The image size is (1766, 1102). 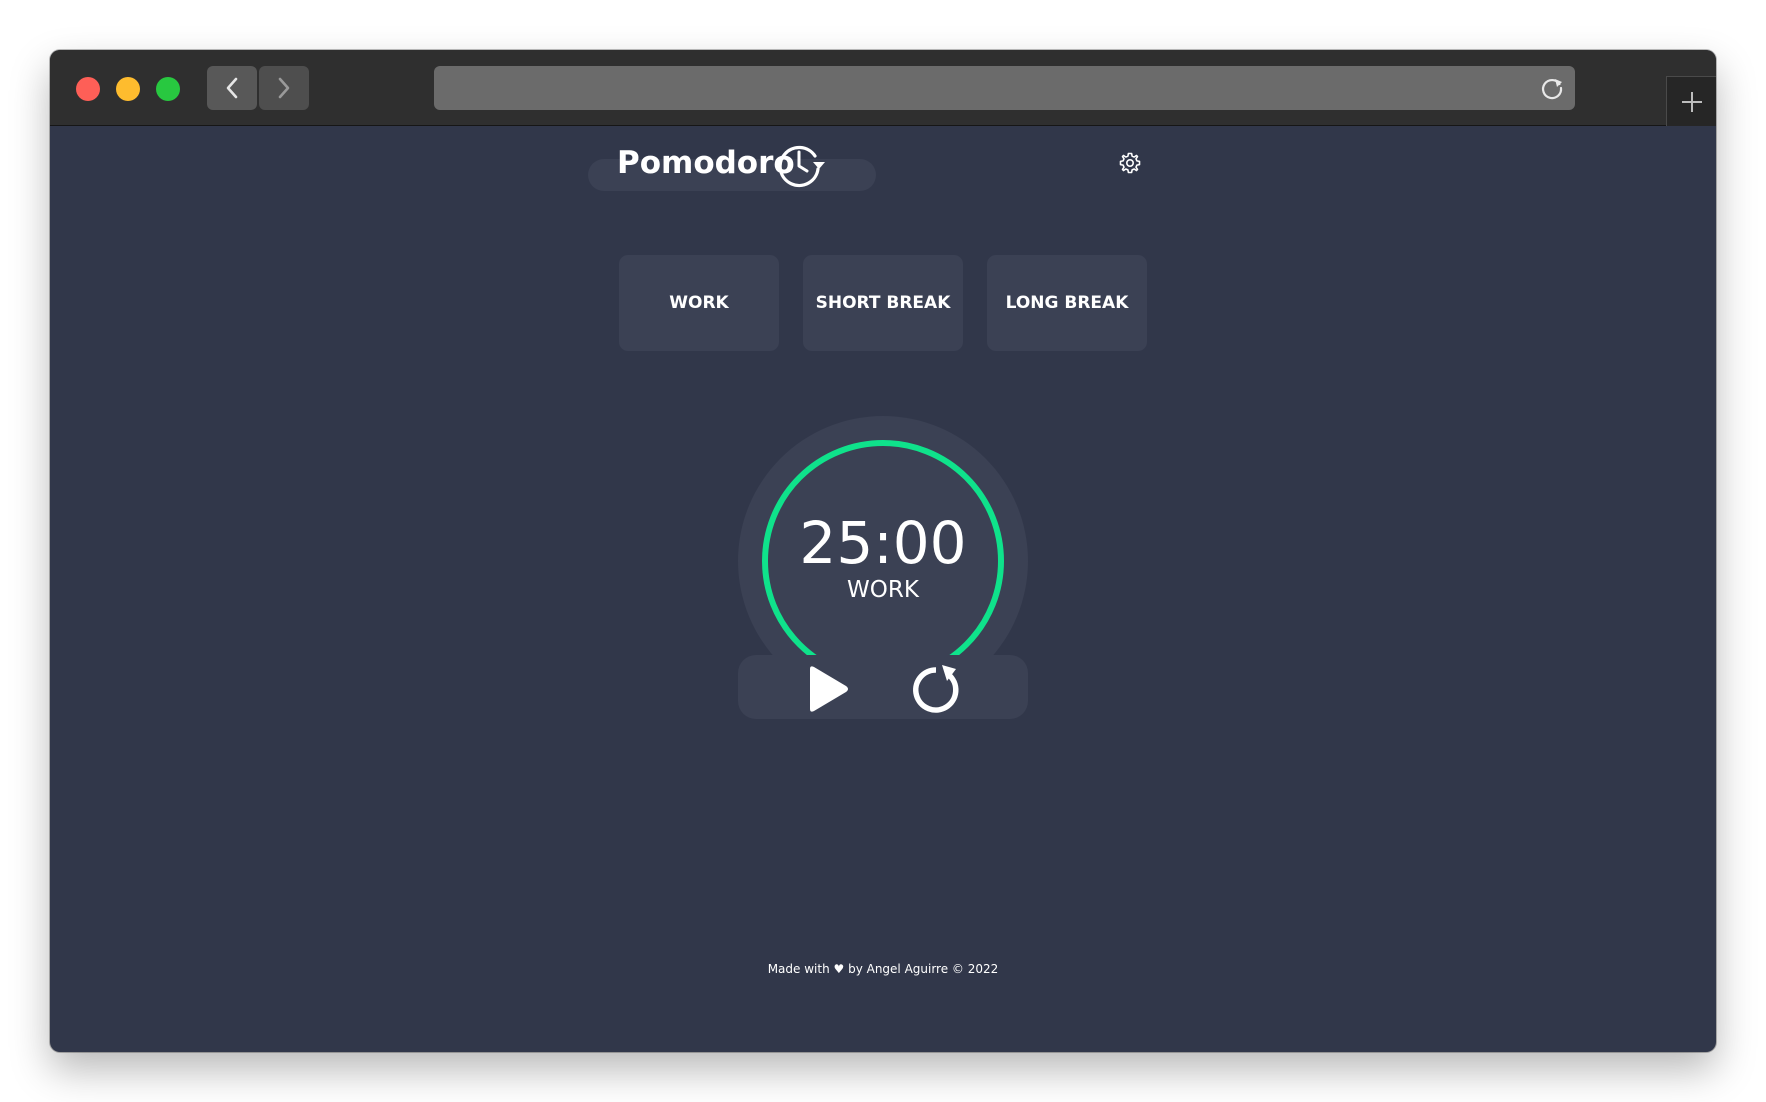 What do you see at coordinates (827, 689) in the screenshot?
I see `play-icon` at bounding box center [827, 689].